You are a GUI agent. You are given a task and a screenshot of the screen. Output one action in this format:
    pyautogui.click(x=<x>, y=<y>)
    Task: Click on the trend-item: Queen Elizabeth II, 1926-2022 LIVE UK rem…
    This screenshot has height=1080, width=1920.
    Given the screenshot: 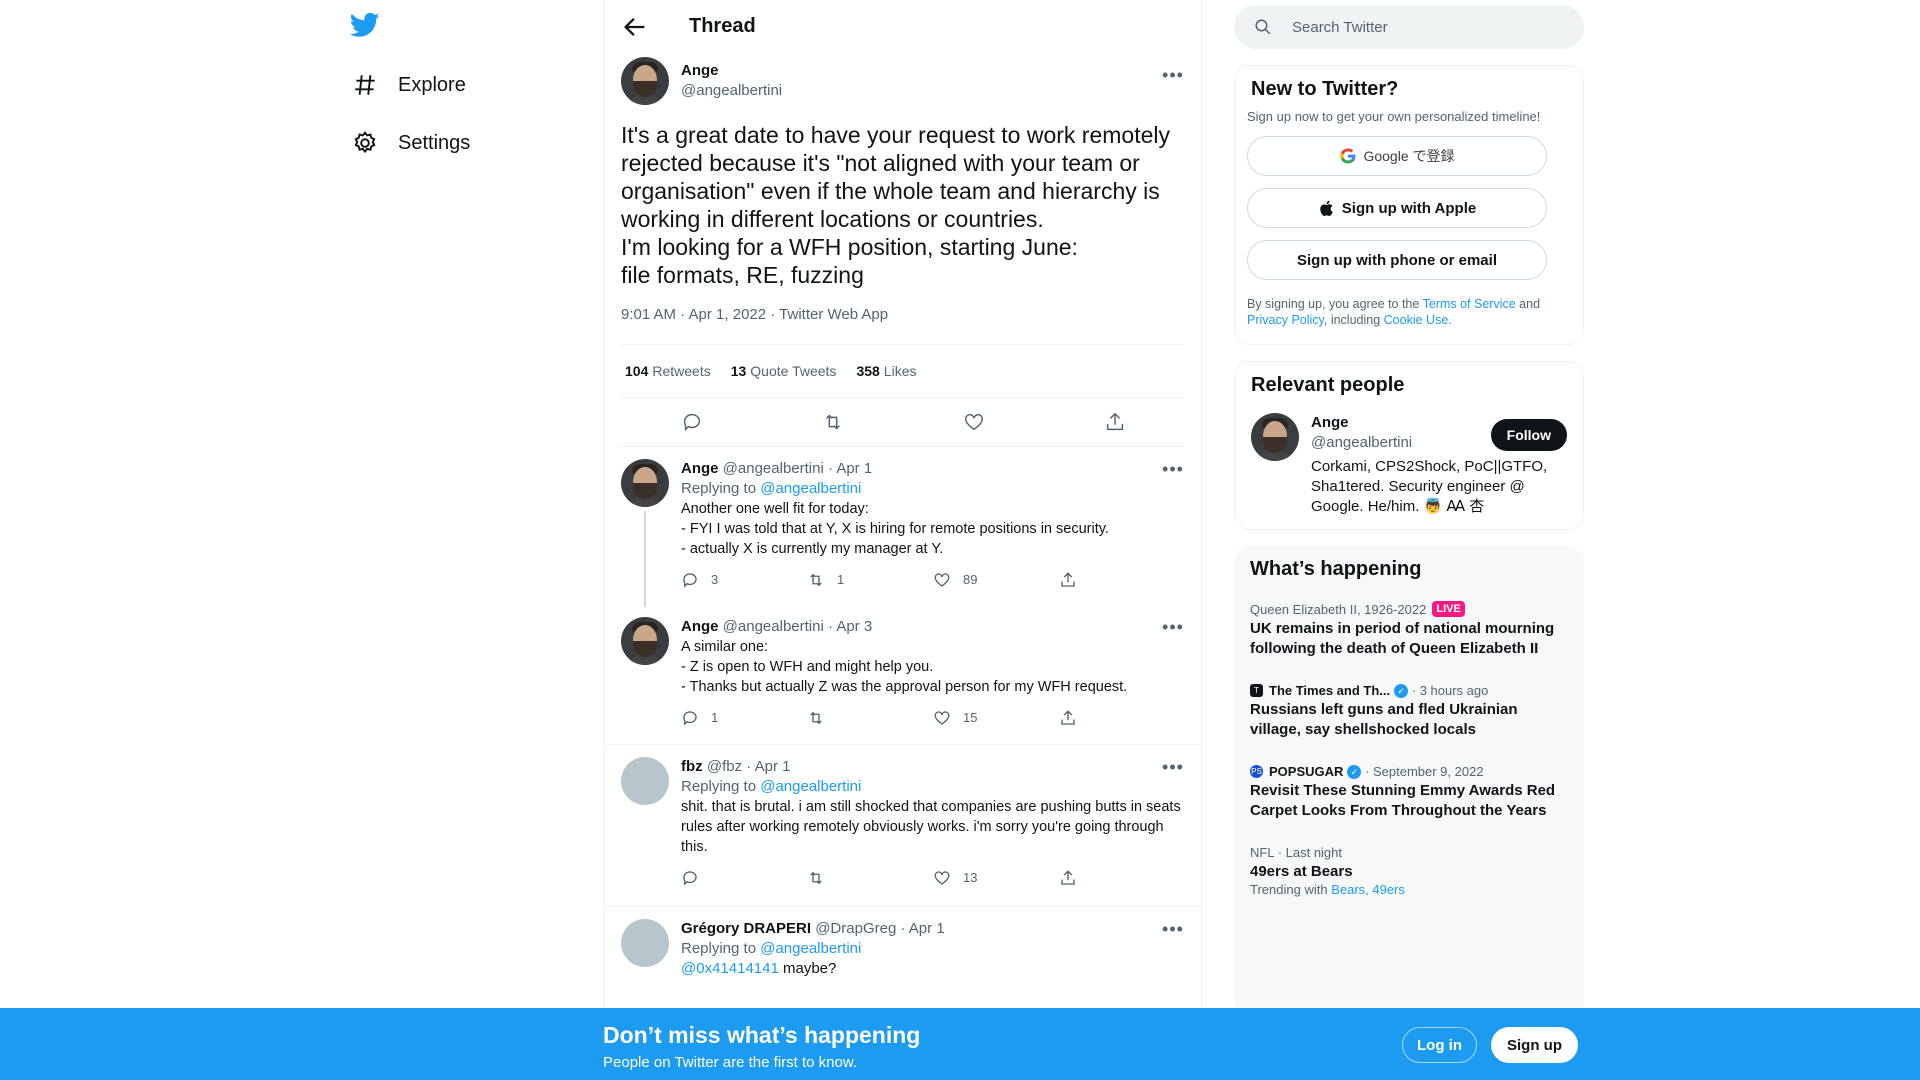 What is the action you would take?
    pyautogui.click(x=1409, y=630)
    